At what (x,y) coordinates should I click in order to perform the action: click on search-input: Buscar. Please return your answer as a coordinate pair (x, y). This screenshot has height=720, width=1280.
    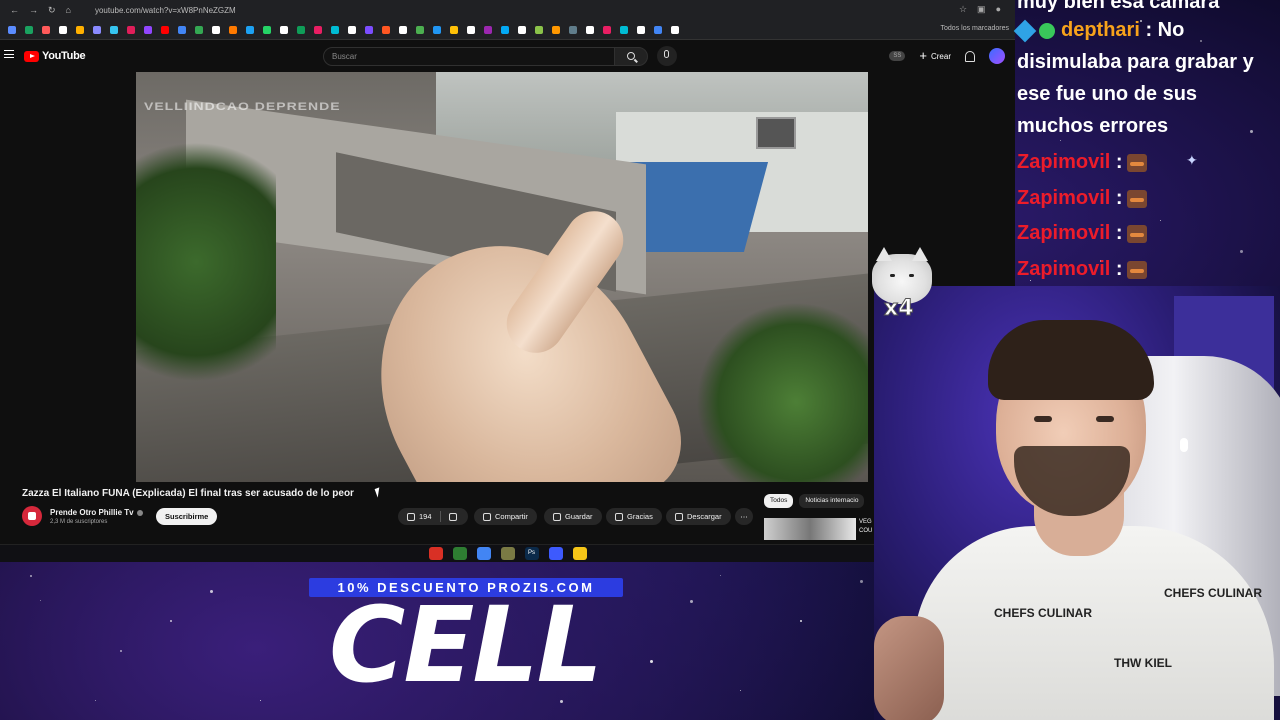
    Looking at the image, I should click on (469, 56).